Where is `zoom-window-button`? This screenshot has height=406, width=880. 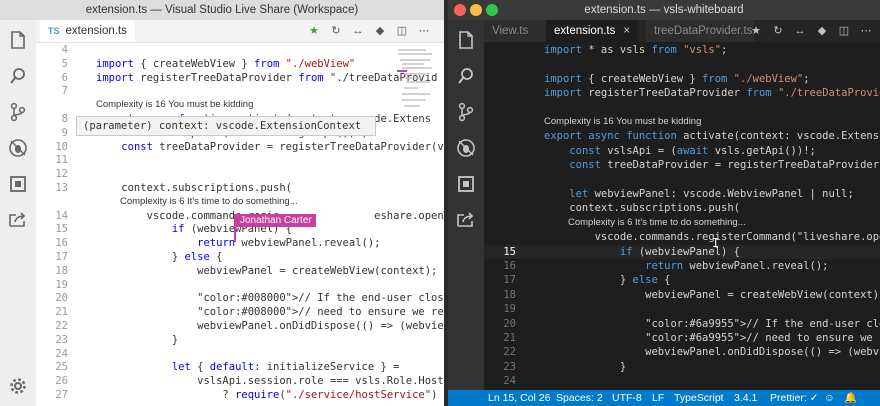
zoom-window-button is located at coordinates (492, 10).